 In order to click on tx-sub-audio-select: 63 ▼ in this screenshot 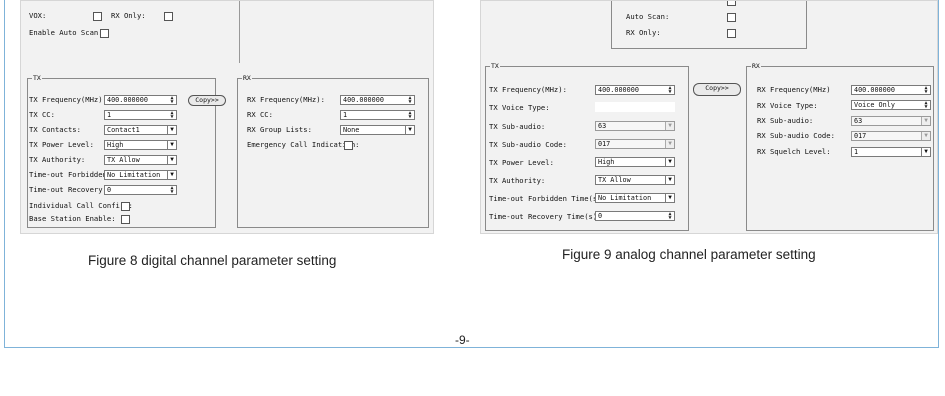, I will do `click(635, 126)`.